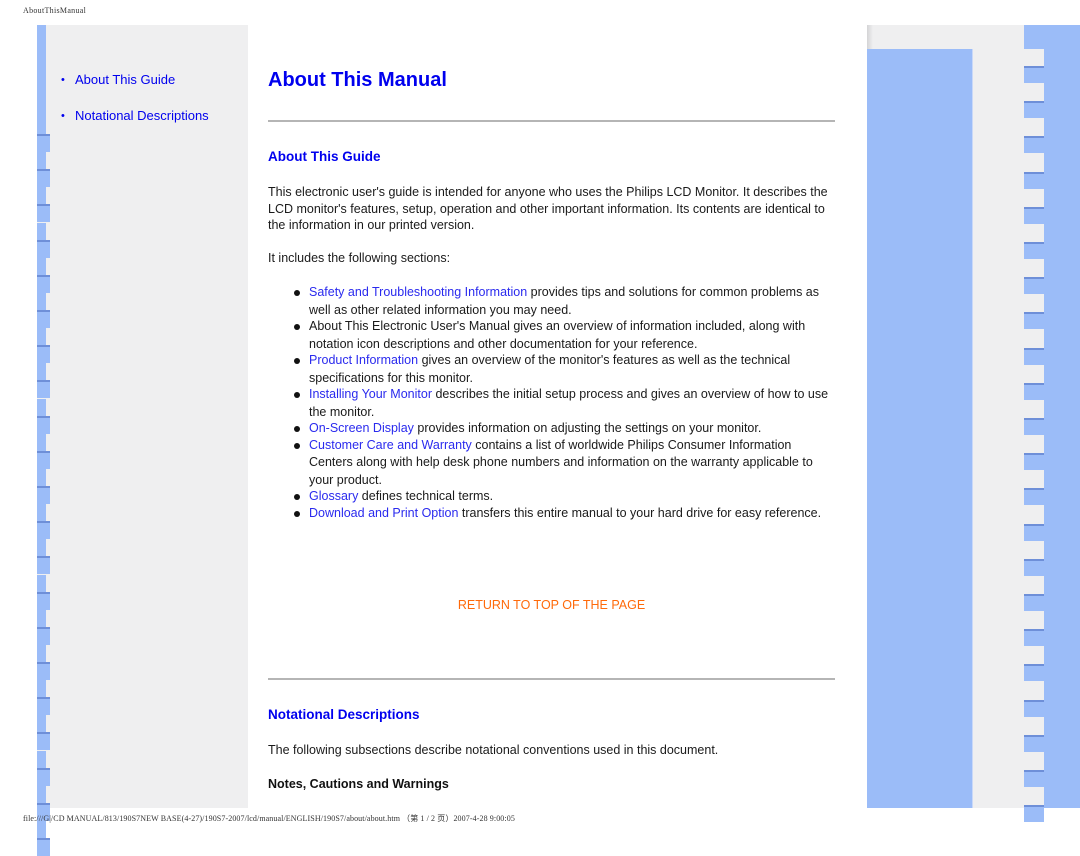 The height and width of the screenshot is (856, 1080). Describe the element at coordinates (142, 115) in the screenshot. I see `sidebar-link-notational-descriptions: Notational Descriptions` at that location.